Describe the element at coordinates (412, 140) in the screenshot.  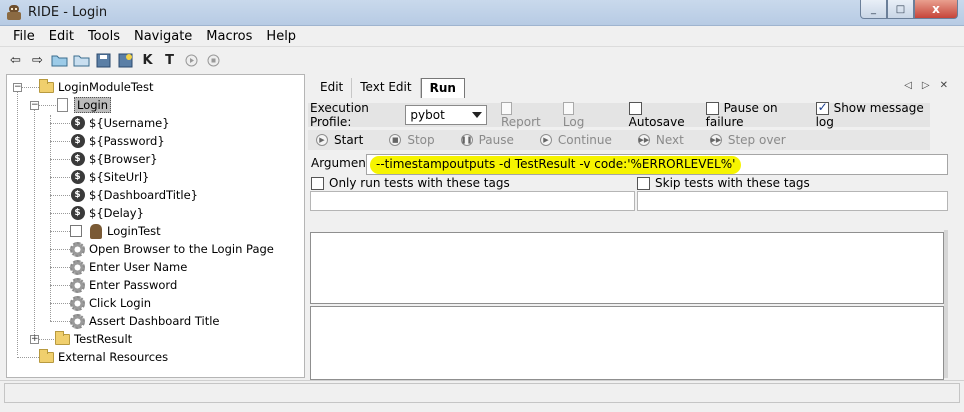
I see `stop-button: ■ Stop` at that location.